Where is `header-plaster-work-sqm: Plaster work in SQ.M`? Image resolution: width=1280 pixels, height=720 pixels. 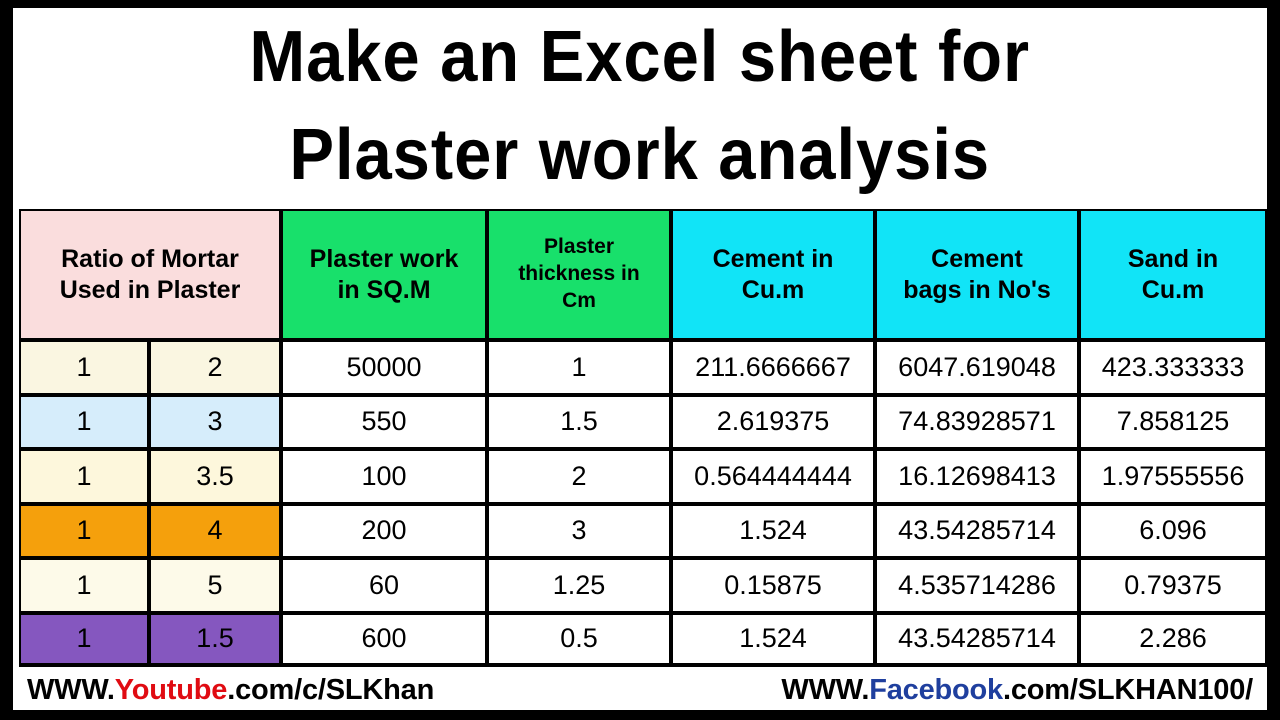 header-plaster-work-sqm: Plaster work in SQ.M is located at coordinates (384, 274).